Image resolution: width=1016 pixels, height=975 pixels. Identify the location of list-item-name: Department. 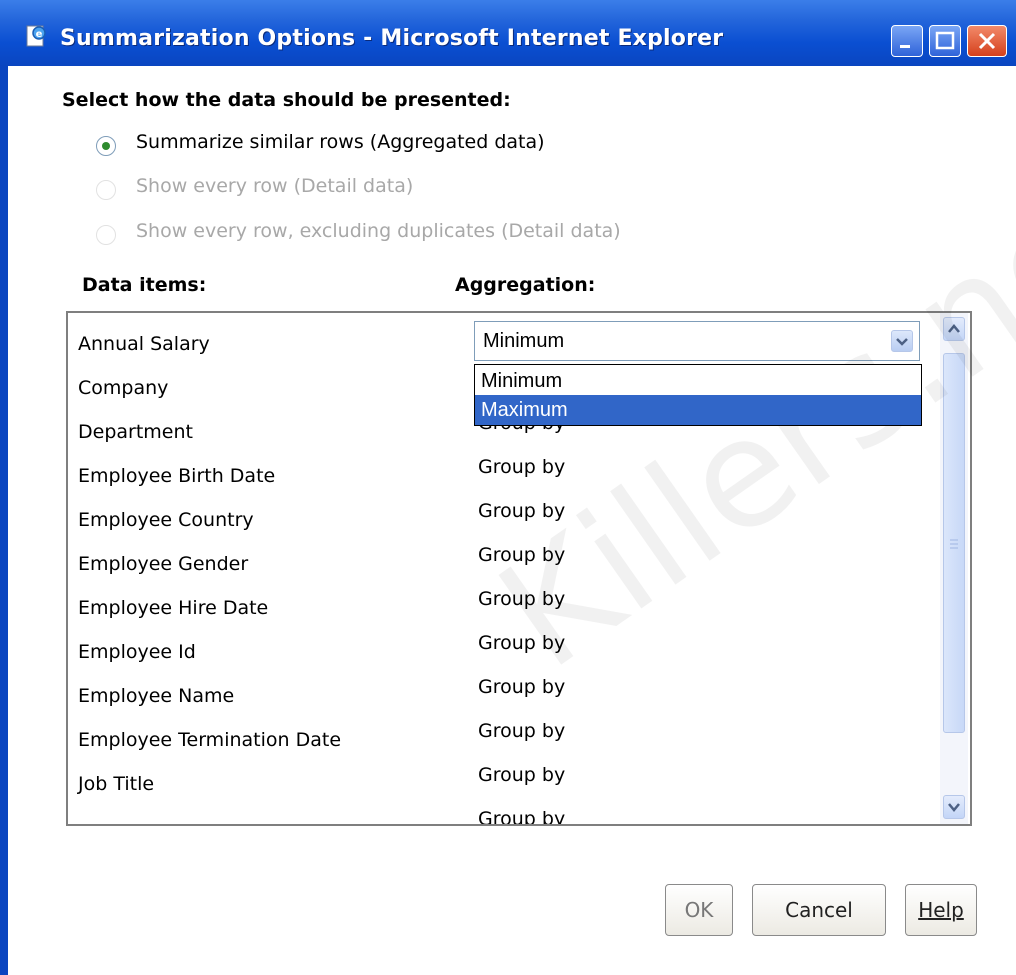
(135, 432).